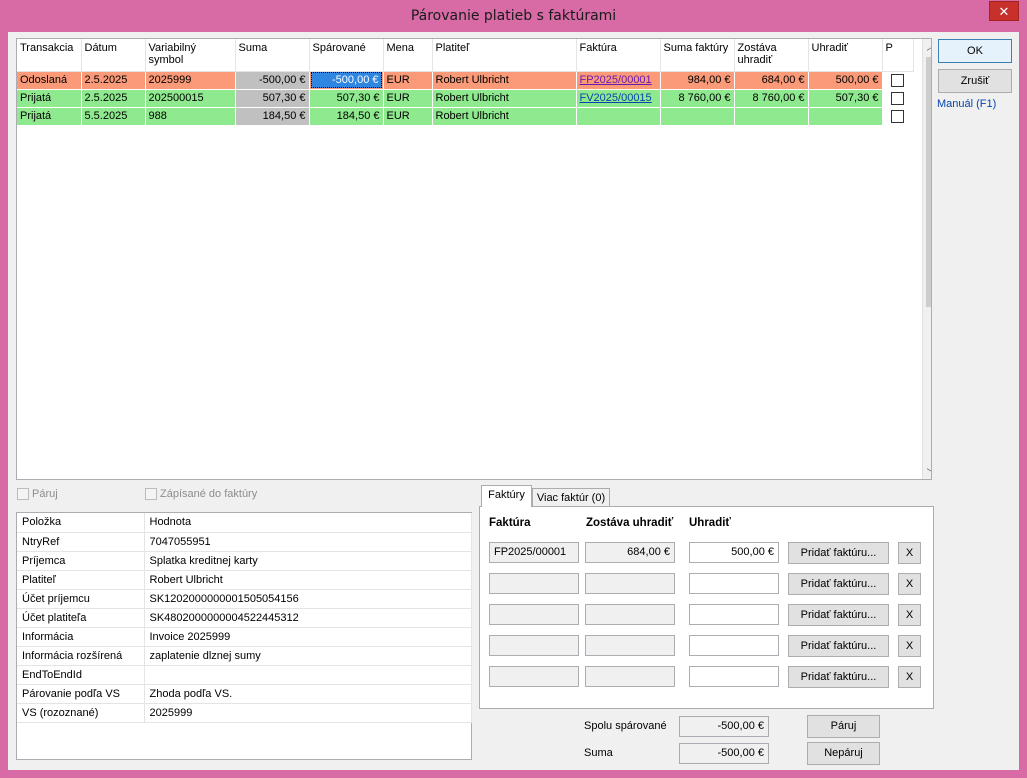  I want to click on paired-value: -500,00 €, so click(346, 80).